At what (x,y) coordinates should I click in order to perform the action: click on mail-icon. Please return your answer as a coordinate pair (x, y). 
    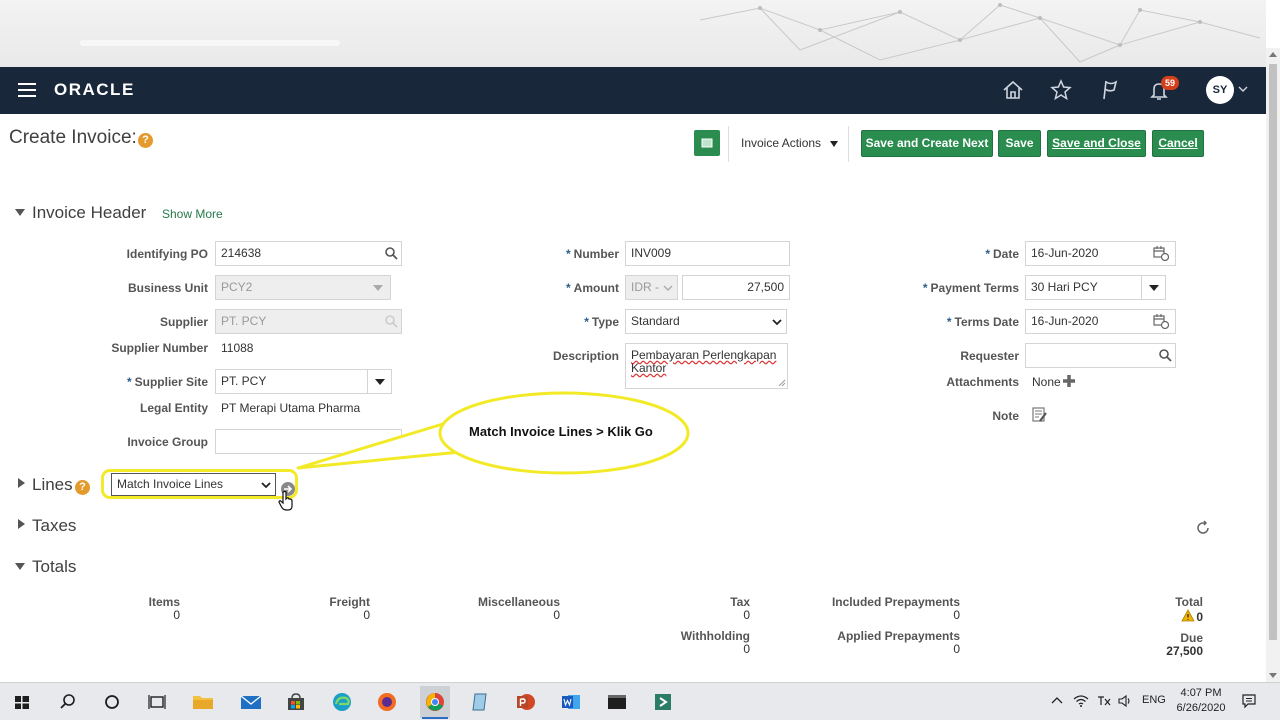
    Looking at the image, I should click on (251, 702).